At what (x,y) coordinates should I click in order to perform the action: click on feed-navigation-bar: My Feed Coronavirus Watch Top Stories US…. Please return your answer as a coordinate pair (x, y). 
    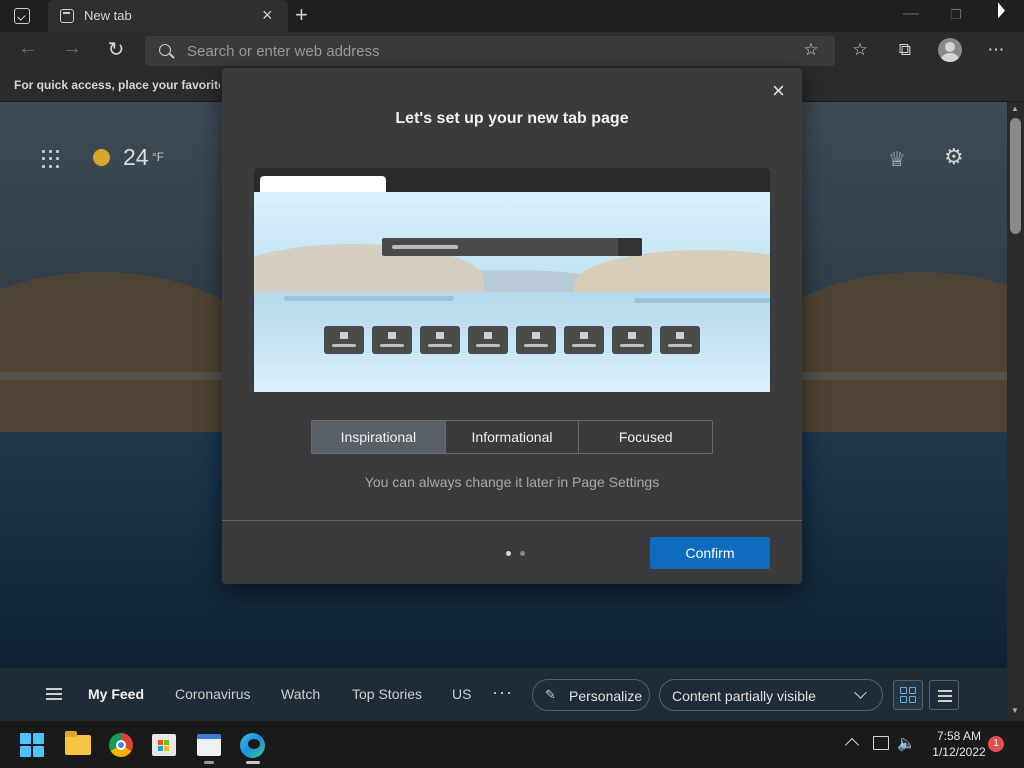
    Looking at the image, I should click on (503, 694).